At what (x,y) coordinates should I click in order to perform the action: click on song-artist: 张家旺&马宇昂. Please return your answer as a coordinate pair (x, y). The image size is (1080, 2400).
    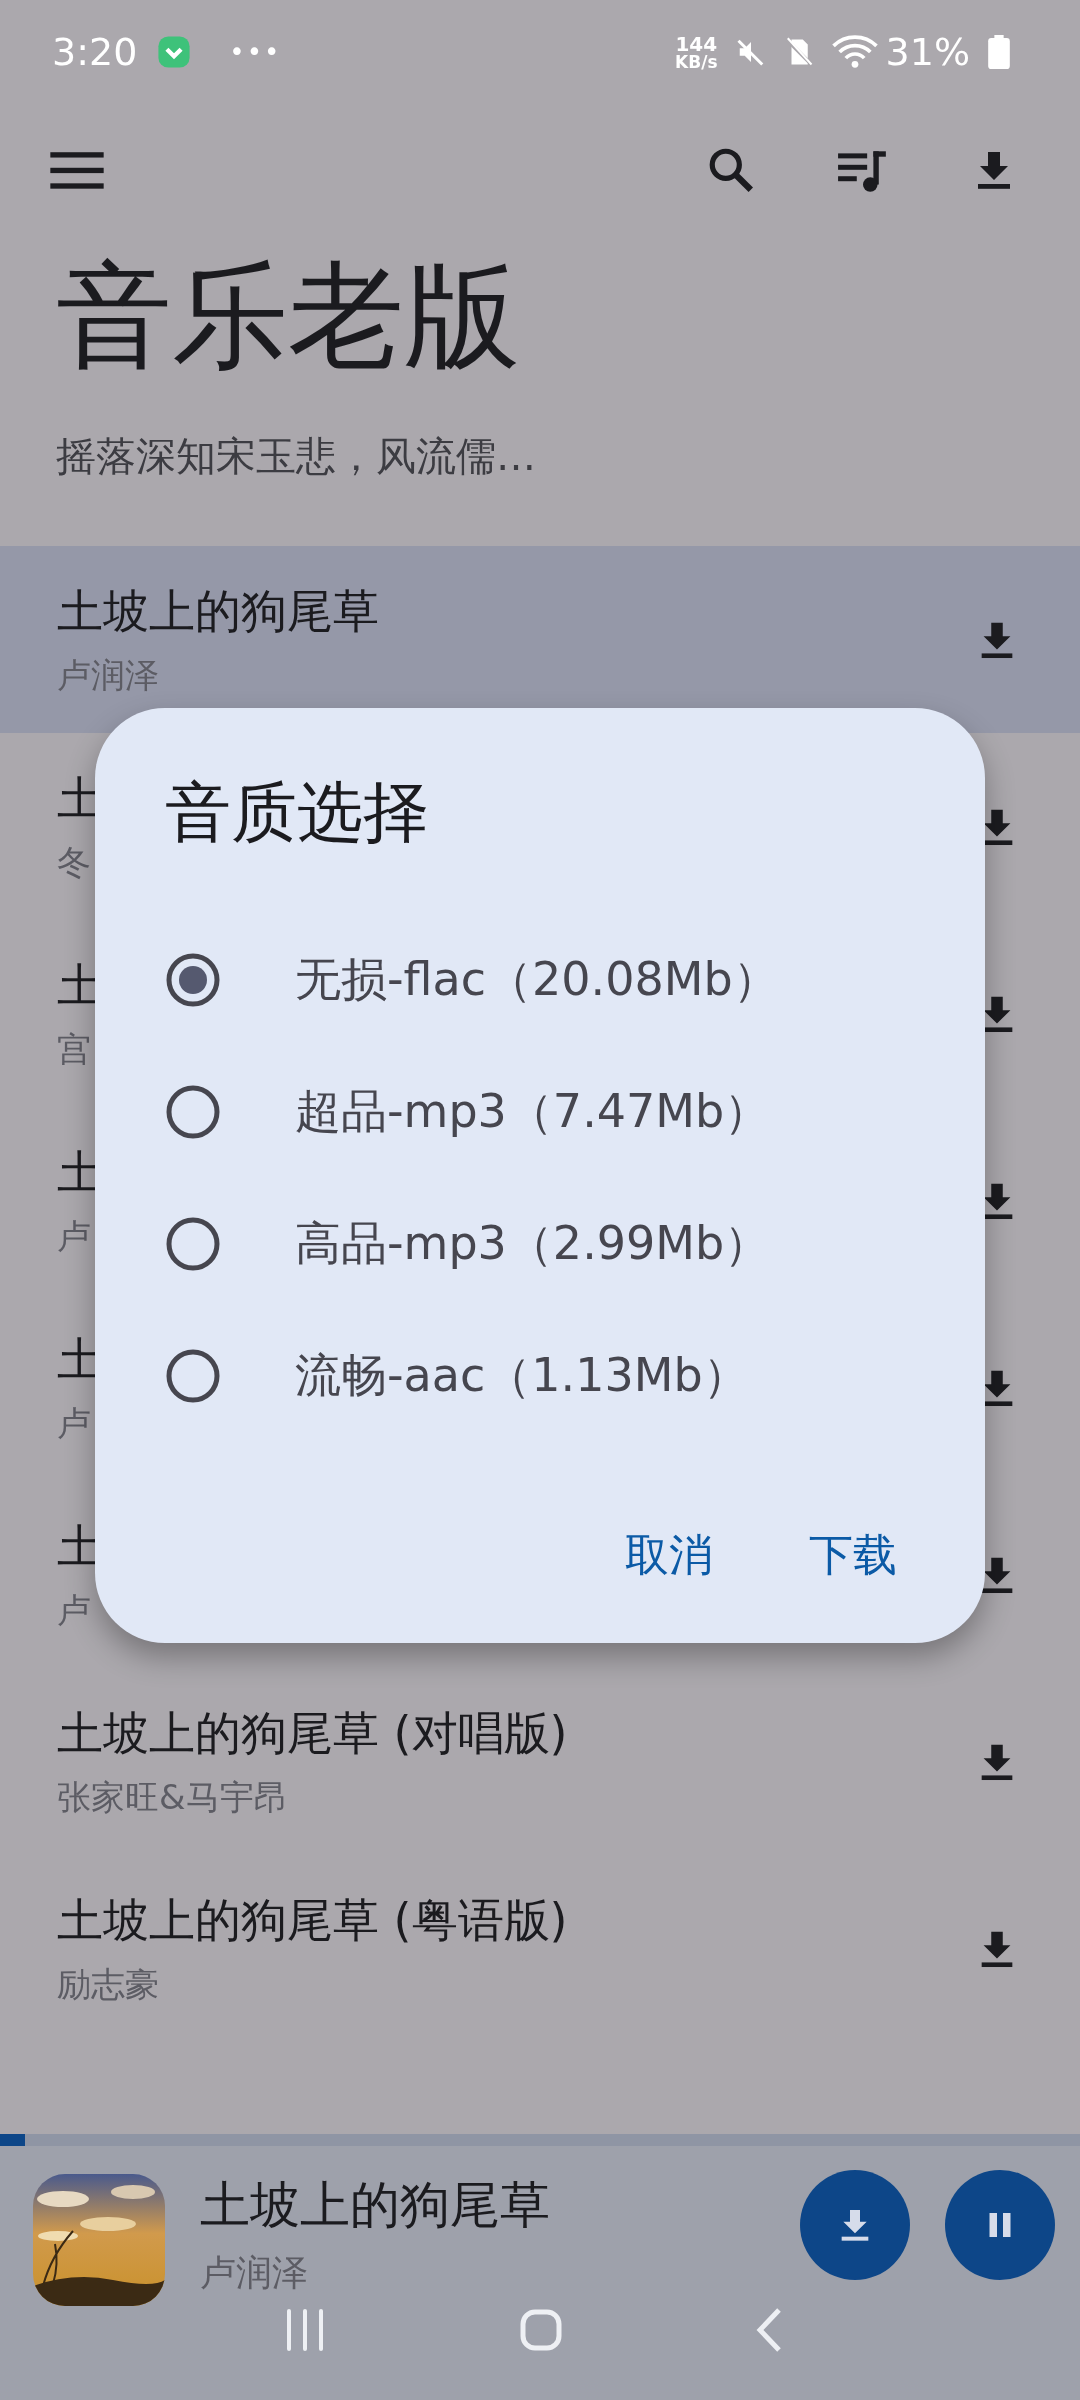
    Looking at the image, I should click on (173, 1797).